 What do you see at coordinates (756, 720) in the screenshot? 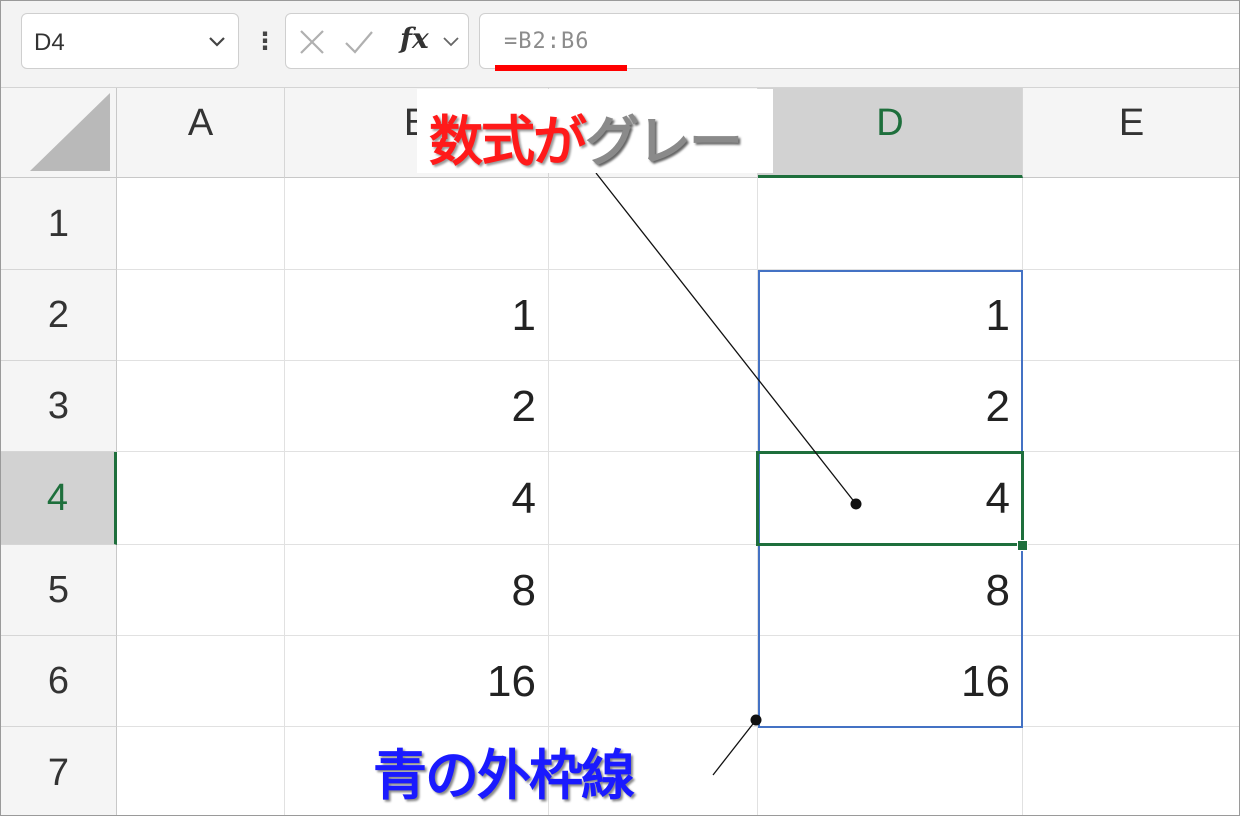
I see `callout-dot-border` at bounding box center [756, 720].